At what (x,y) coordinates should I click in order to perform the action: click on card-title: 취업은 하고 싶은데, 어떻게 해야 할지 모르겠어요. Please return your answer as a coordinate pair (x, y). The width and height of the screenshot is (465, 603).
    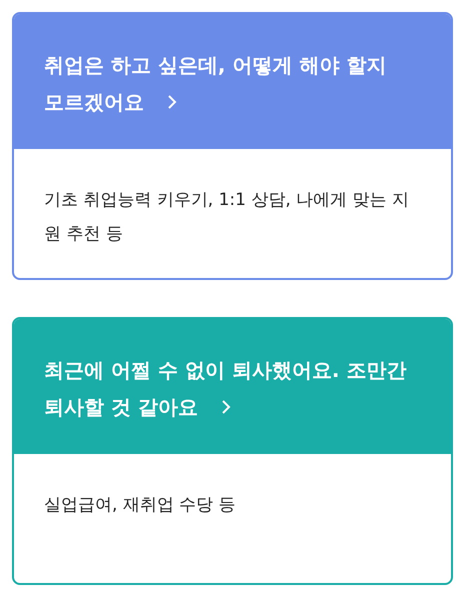
    Looking at the image, I should click on (227, 84).